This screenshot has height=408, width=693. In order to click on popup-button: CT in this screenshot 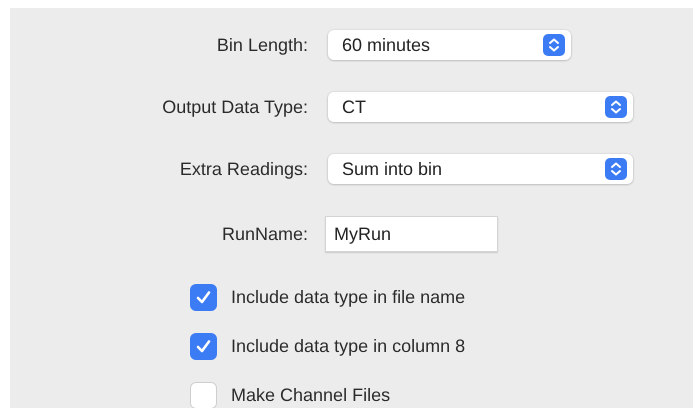, I will do `click(480, 107)`.